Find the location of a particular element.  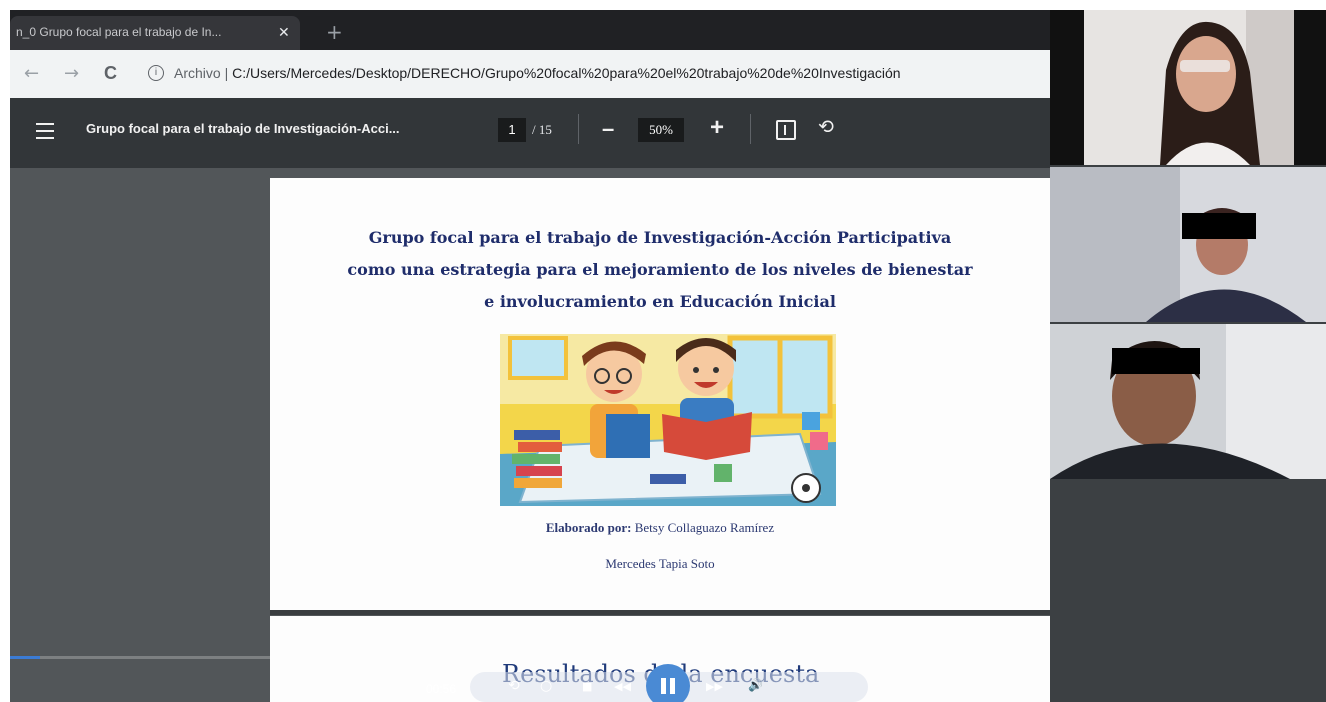

video-time: 00:56 is located at coordinates (441, 689).